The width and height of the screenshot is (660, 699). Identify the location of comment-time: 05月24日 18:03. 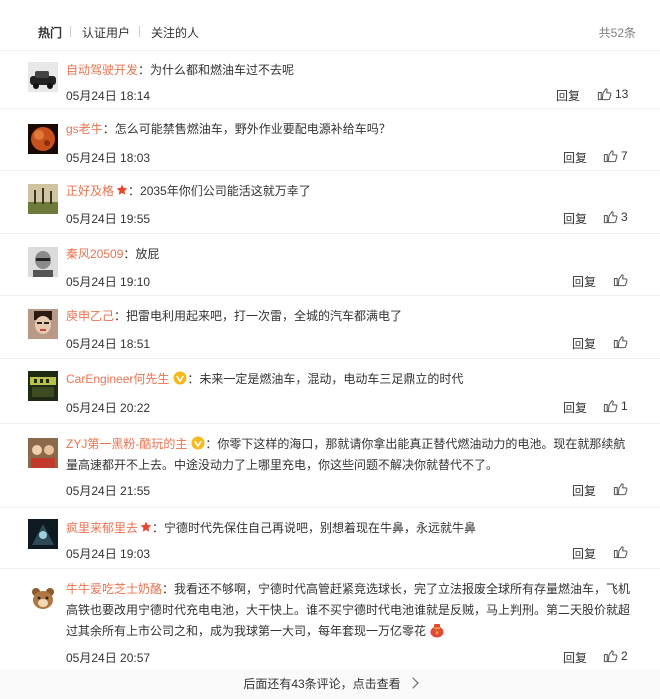
(108, 158).